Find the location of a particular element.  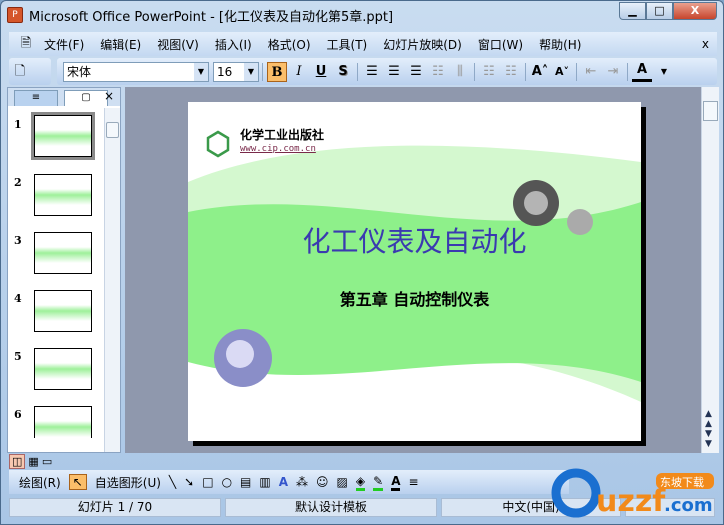

slide-scrollbar: ▲ ▲ ▼ ▼ is located at coordinates (710, 270).